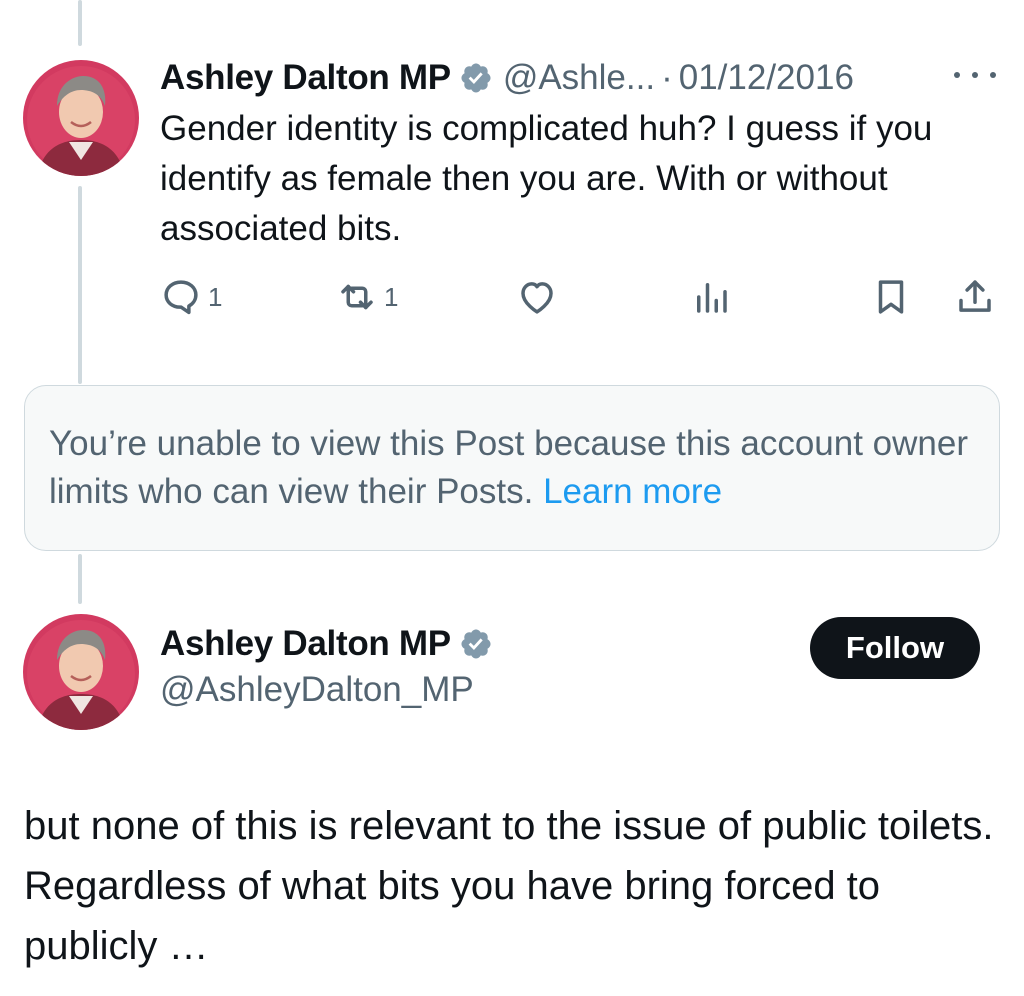  I want to click on views-icon, so click(711, 297).